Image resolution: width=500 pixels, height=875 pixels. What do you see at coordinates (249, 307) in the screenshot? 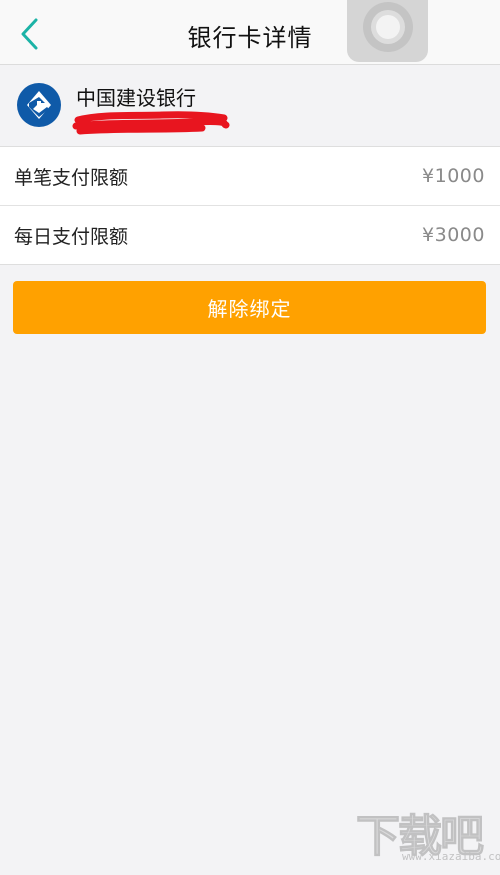
I see `unbind-button: 解除绑定` at bounding box center [249, 307].